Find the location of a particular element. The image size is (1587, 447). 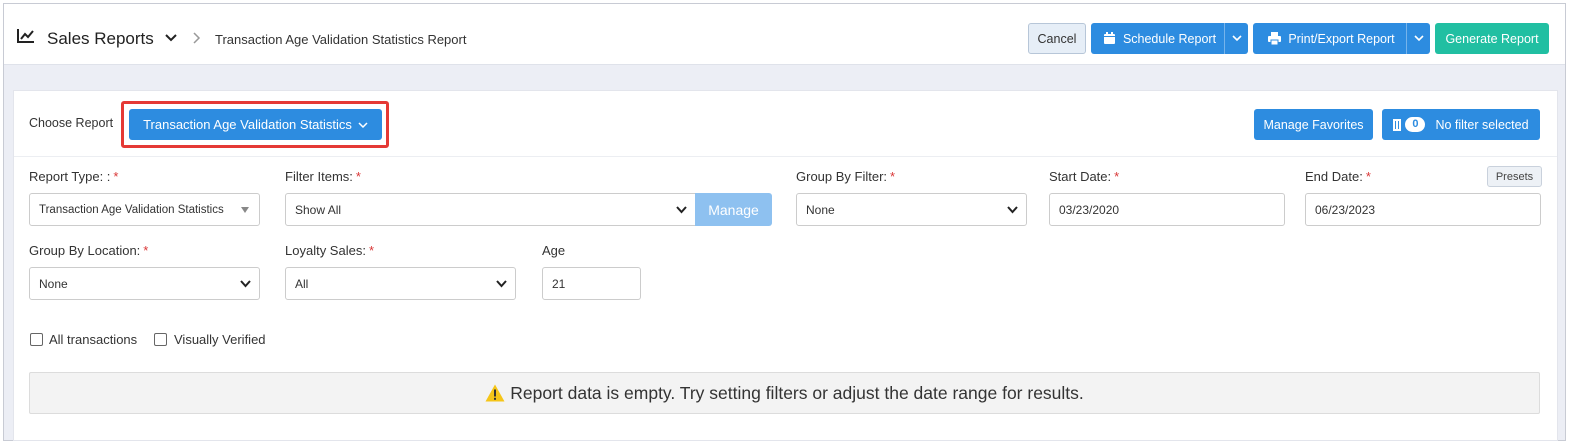

all-transactions-checkbox is located at coordinates (36, 339).